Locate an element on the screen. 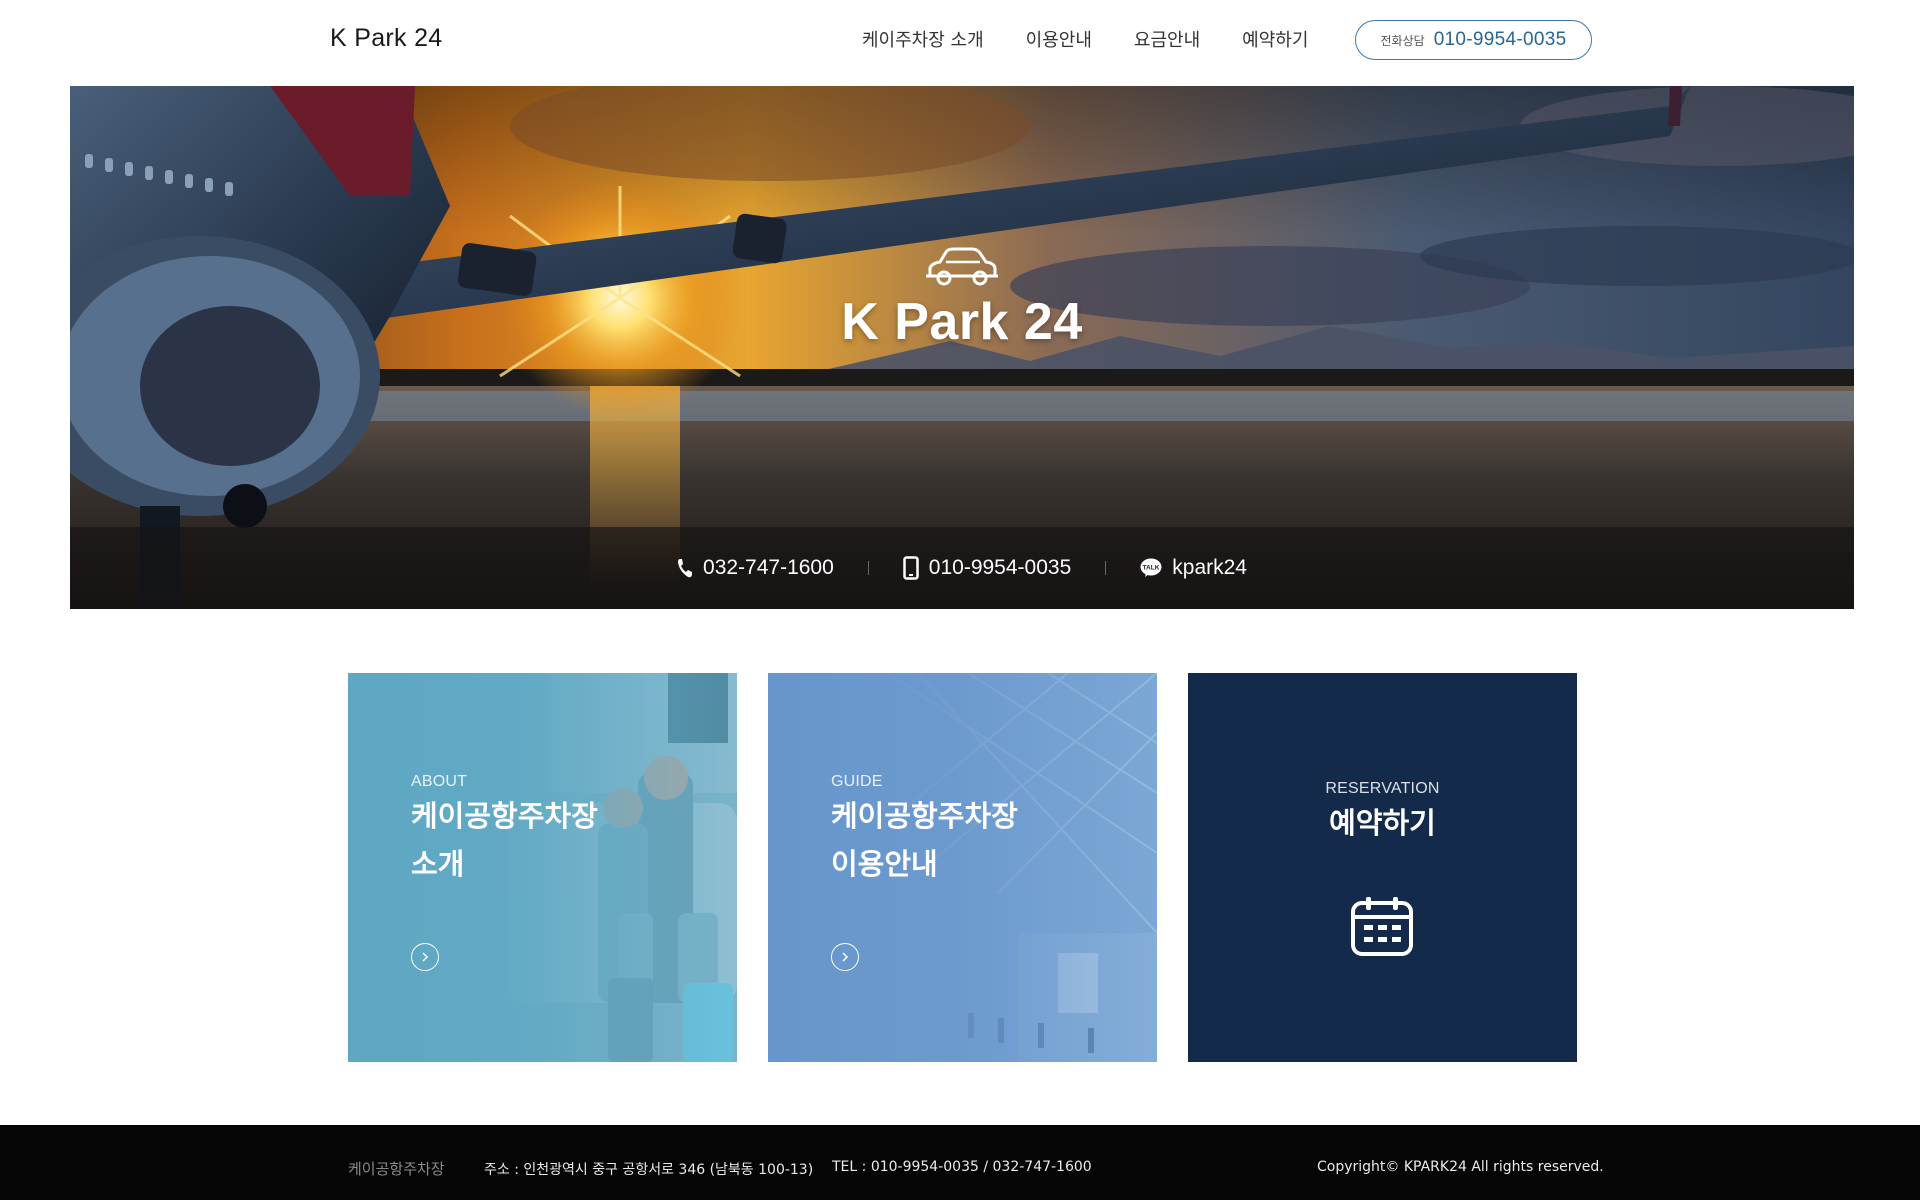 The image size is (1920, 1200). card-about-title-line2: 소개 is located at coordinates (438, 864).